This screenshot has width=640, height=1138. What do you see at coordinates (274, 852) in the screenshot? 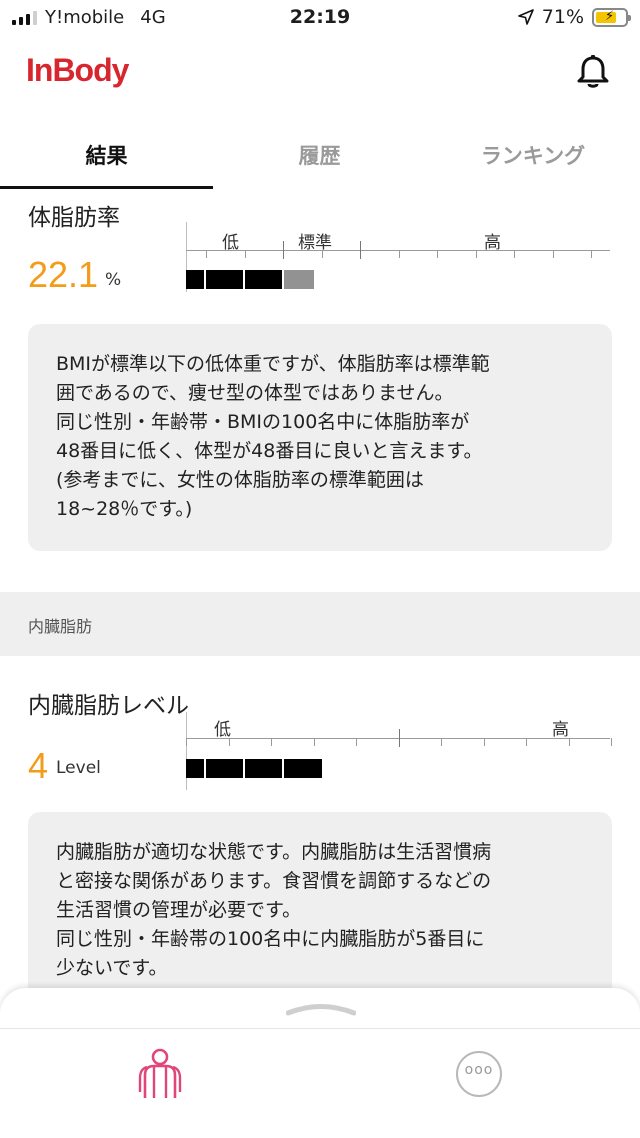
I see `description-line: 内臓脂肪が適切な状態です。内臓脂肪は生活習慣病` at bounding box center [274, 852].